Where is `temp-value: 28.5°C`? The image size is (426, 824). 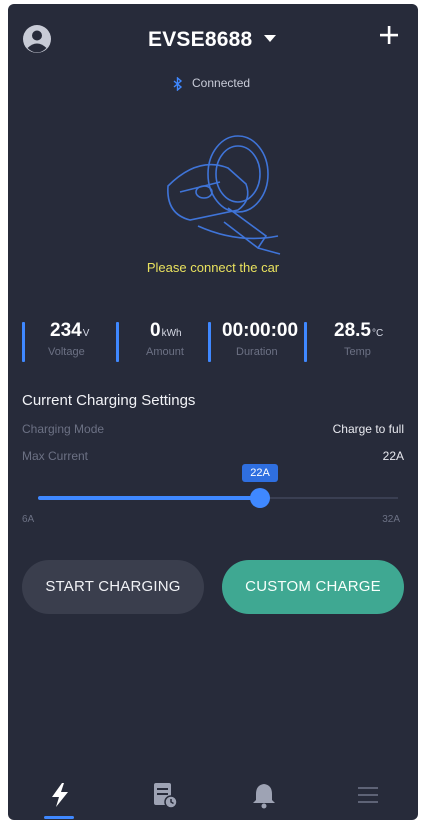
temp-value: 28.5°C is located at coordinates (358, 331).